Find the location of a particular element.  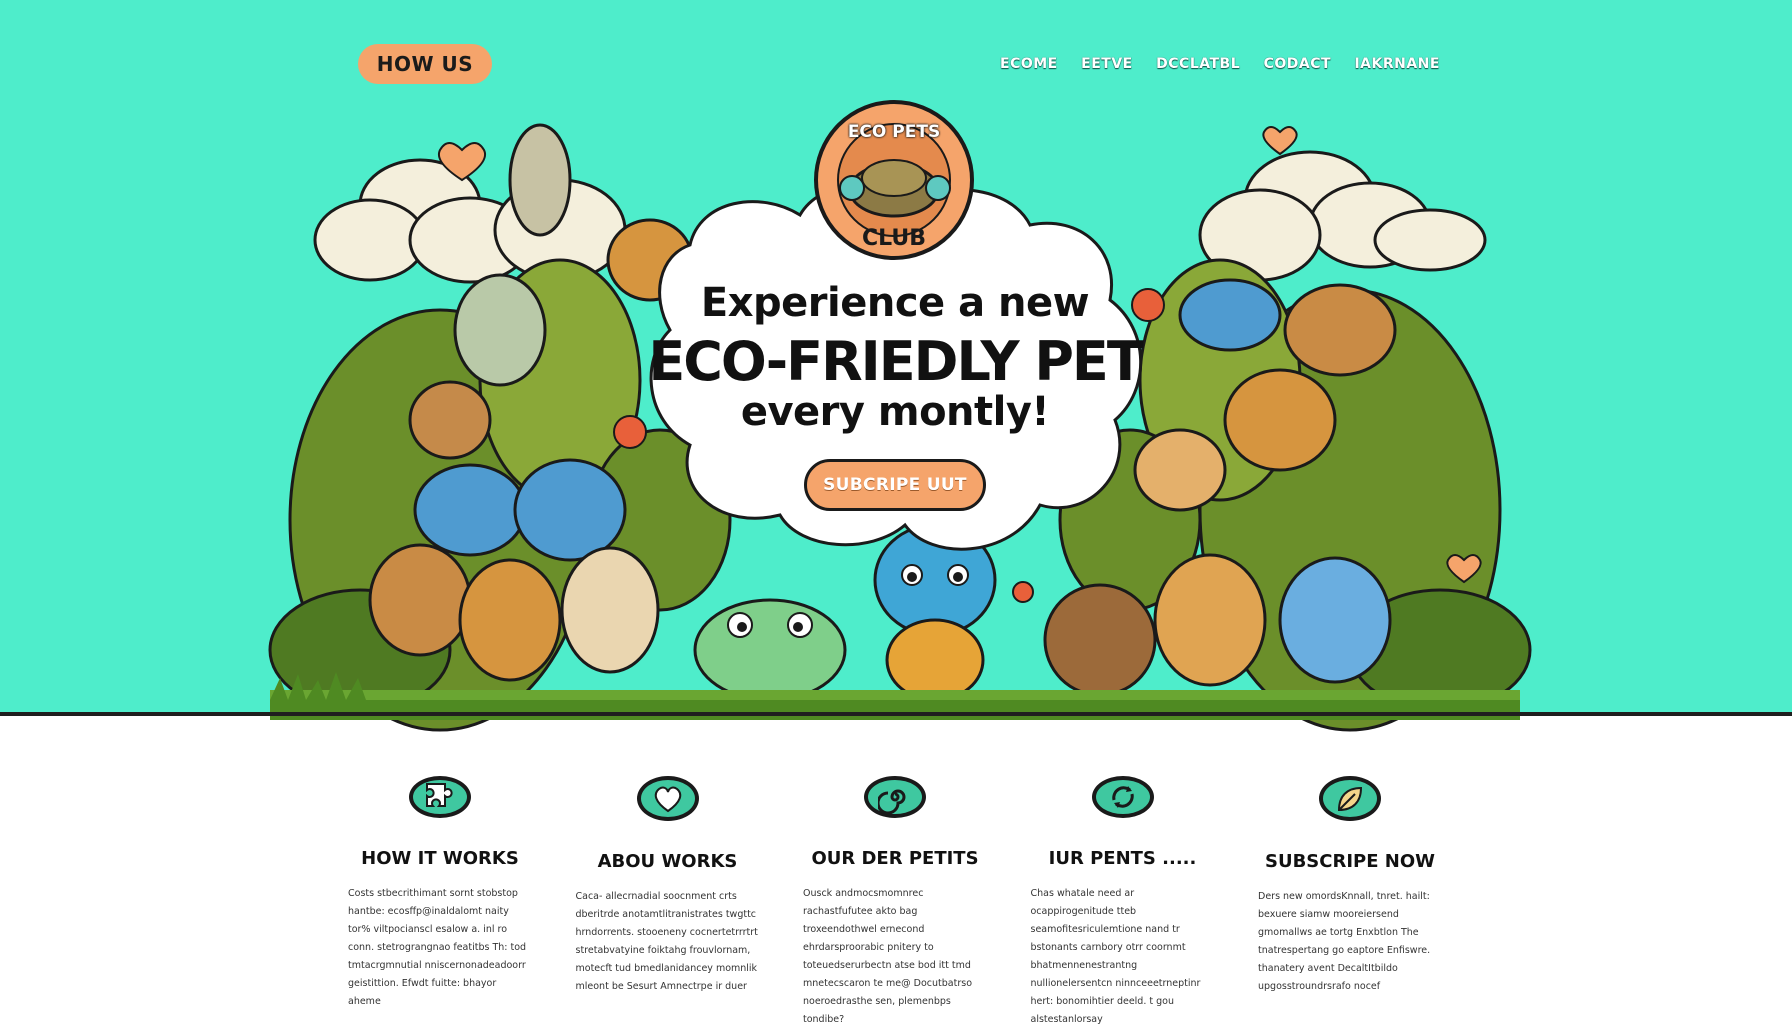

headline-line-1: Experience a new is located at coordinates (895, 303).